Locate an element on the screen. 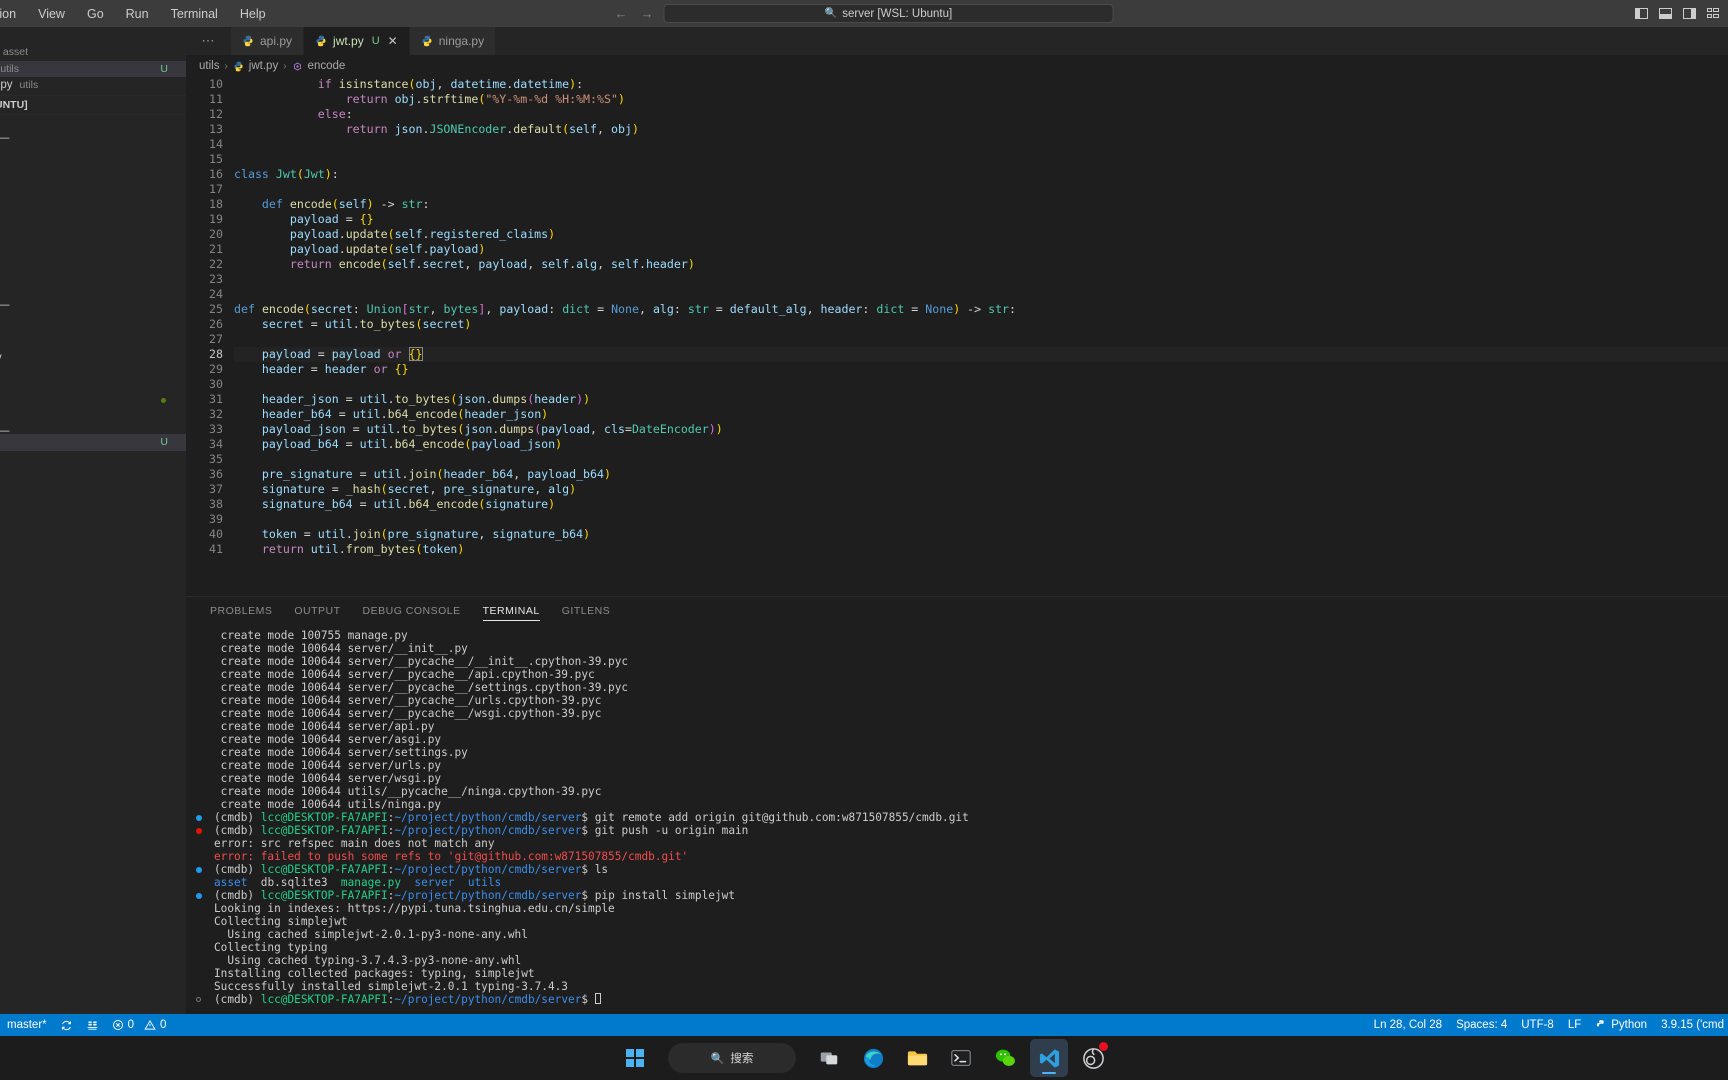 The height and width of the screenshot is (1080, 1728). back-arrow-icon: ← is located at coordinates (621, 13).